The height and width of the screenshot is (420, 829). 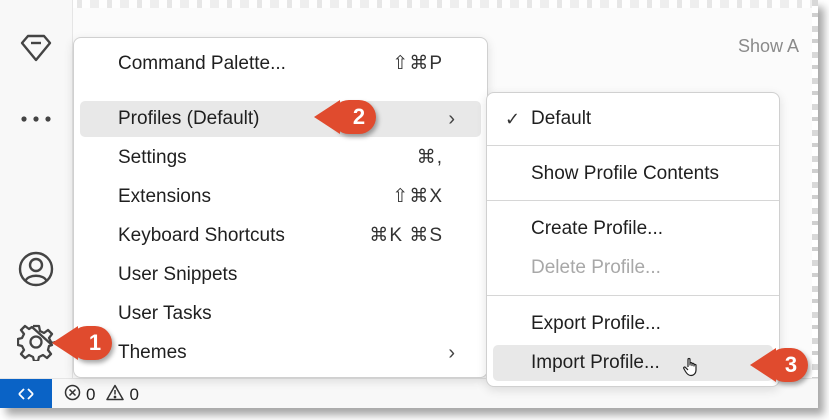 What do you see at coordinates (691, 372) in the screenshot?
I see `hand-cursor-icon` at bounding box center [691, 372].